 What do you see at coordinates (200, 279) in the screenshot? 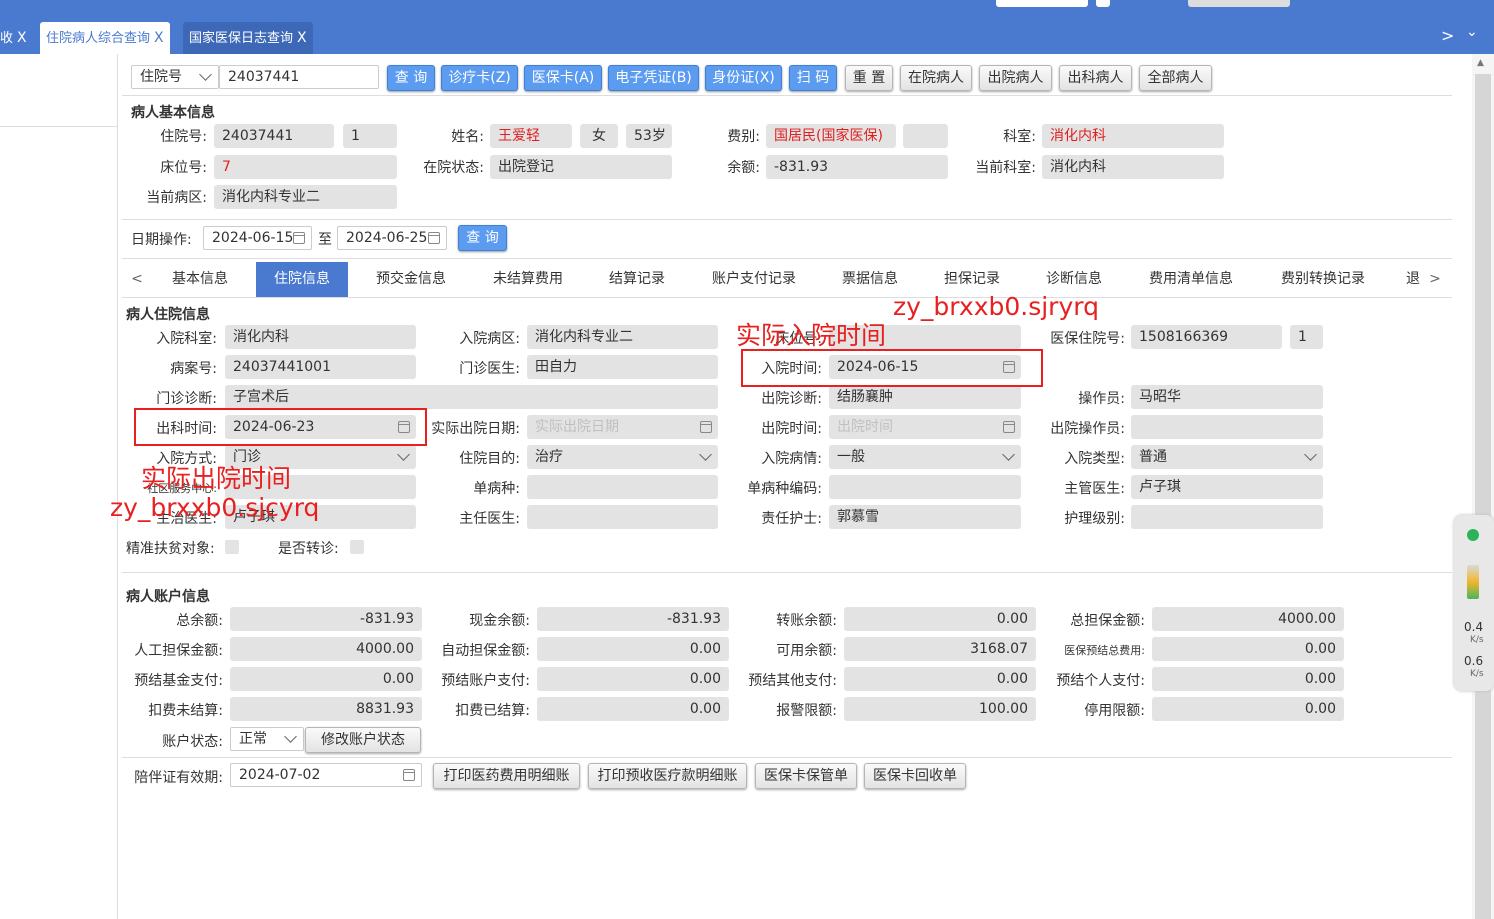
I see `tab-basic-info: 基本信息` at bounding box center [200, 279].